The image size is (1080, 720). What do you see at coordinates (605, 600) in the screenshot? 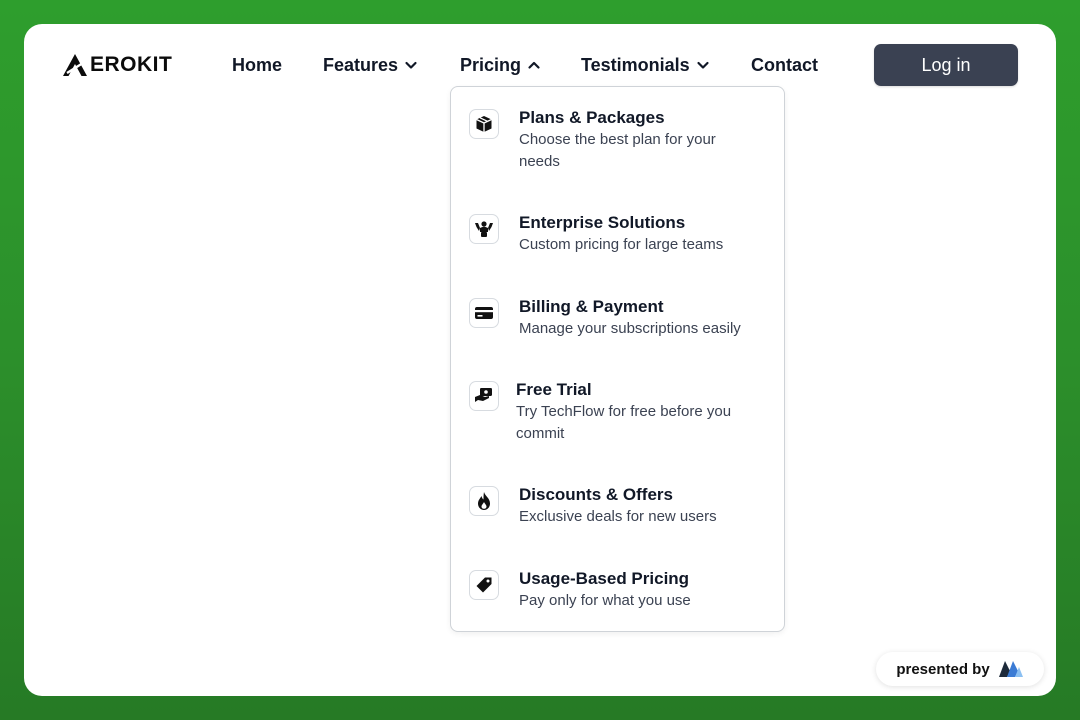
I see `menu-item-description: Pay only for what you use` at bounding box center [605, 600].